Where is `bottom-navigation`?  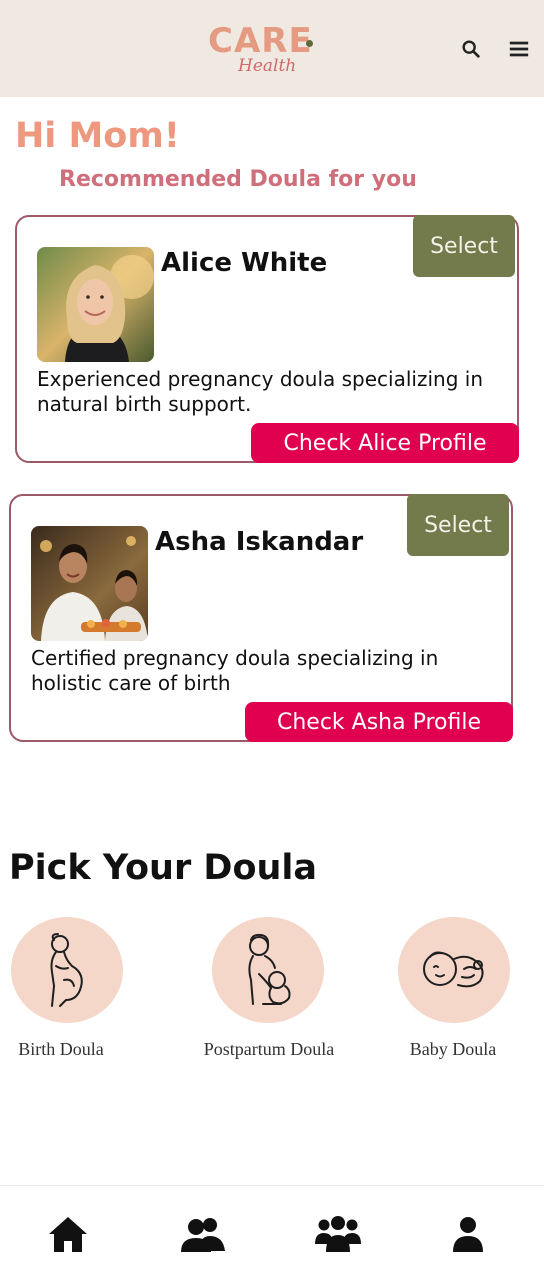 bottom-navigation is located at coordinates (272, 1227).